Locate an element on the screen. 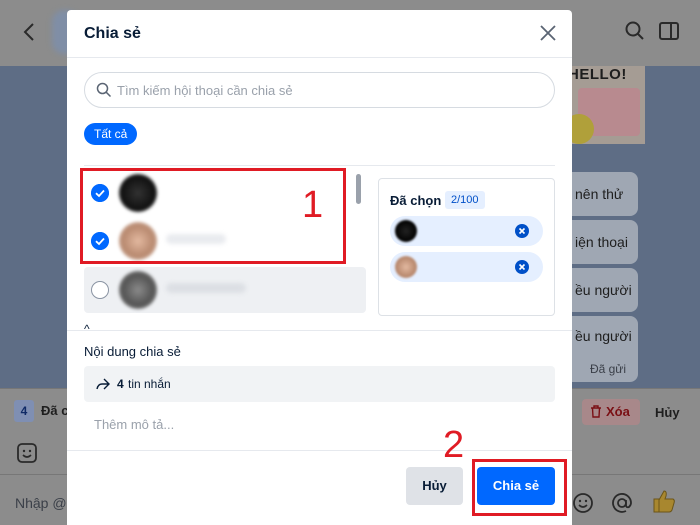 The image size is (700, 525). dialog-title: Chia sẻ is located at coordinates (112, 33).